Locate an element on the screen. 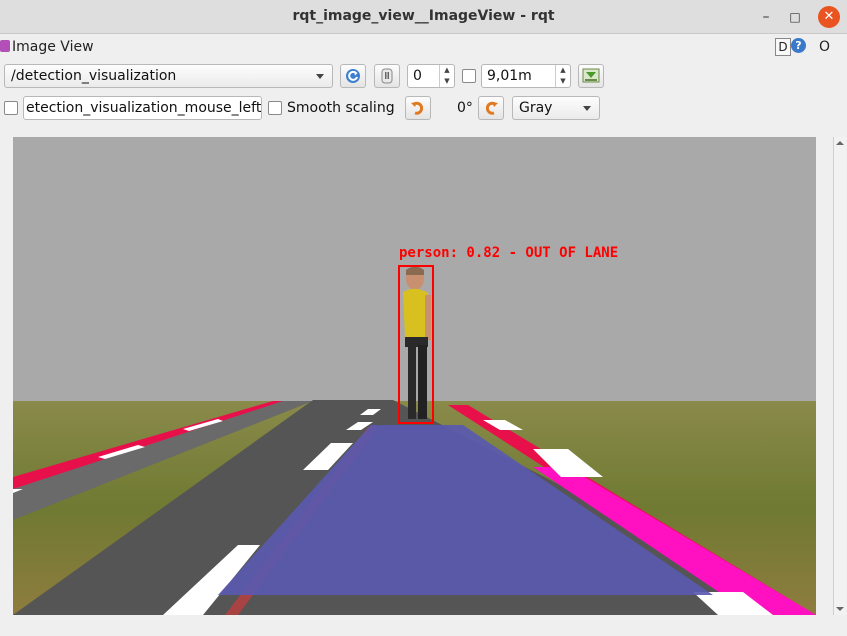 The height and width of the screenshot is (636, 847). topic-select: /detection_visualization is located at coordinates (168, 76).